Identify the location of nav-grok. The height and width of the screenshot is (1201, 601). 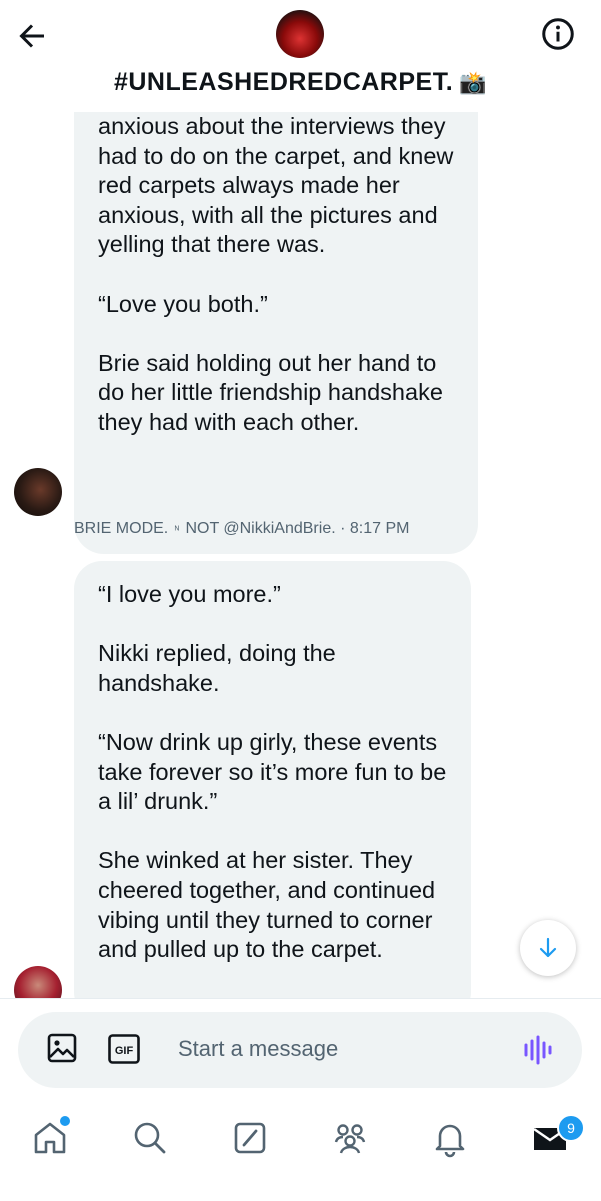
(250, 1138).